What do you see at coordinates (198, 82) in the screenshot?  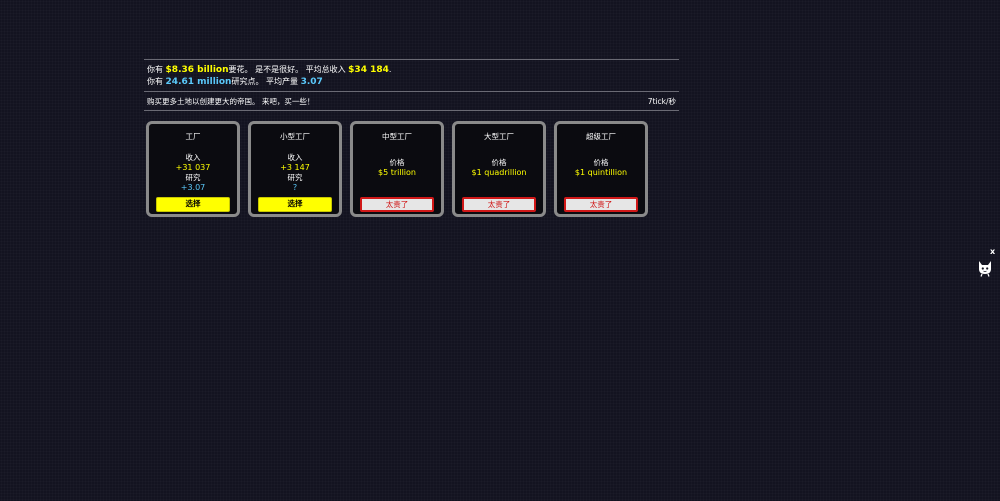 I see `research-value: 24.61 million` at bounding box center [198, 82].